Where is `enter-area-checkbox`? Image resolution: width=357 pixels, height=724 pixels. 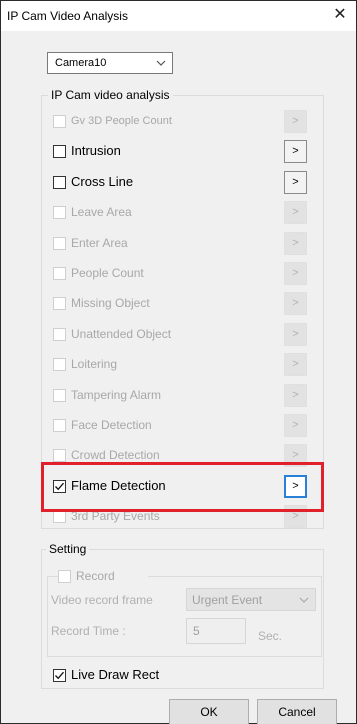 enter-area-checkbox is located at coordinates (59, 243).